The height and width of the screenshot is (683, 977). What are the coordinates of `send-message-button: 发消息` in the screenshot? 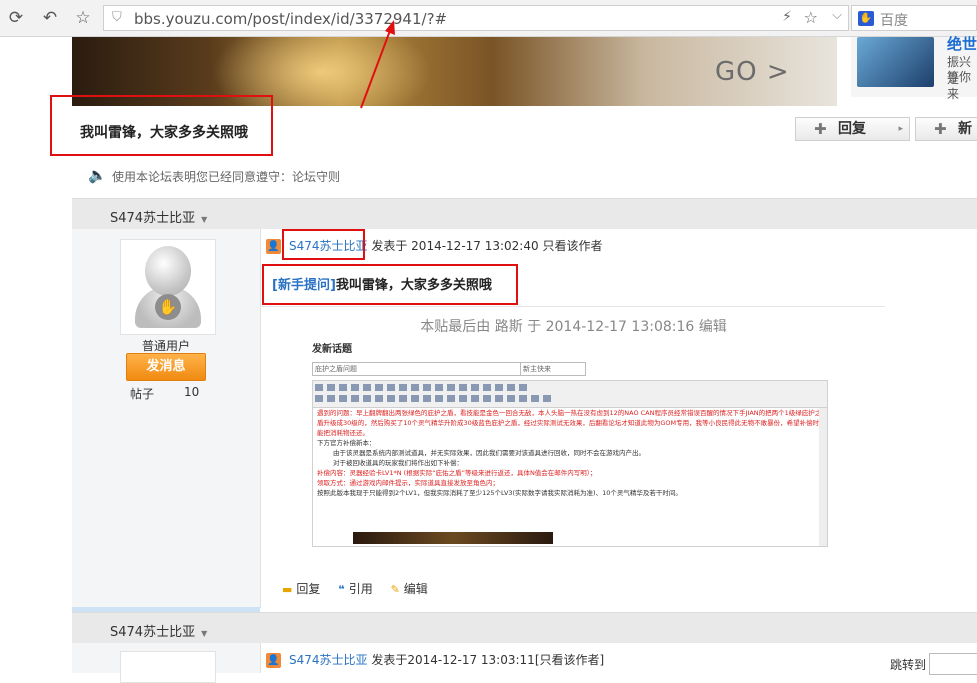 It's located at (166, 367).